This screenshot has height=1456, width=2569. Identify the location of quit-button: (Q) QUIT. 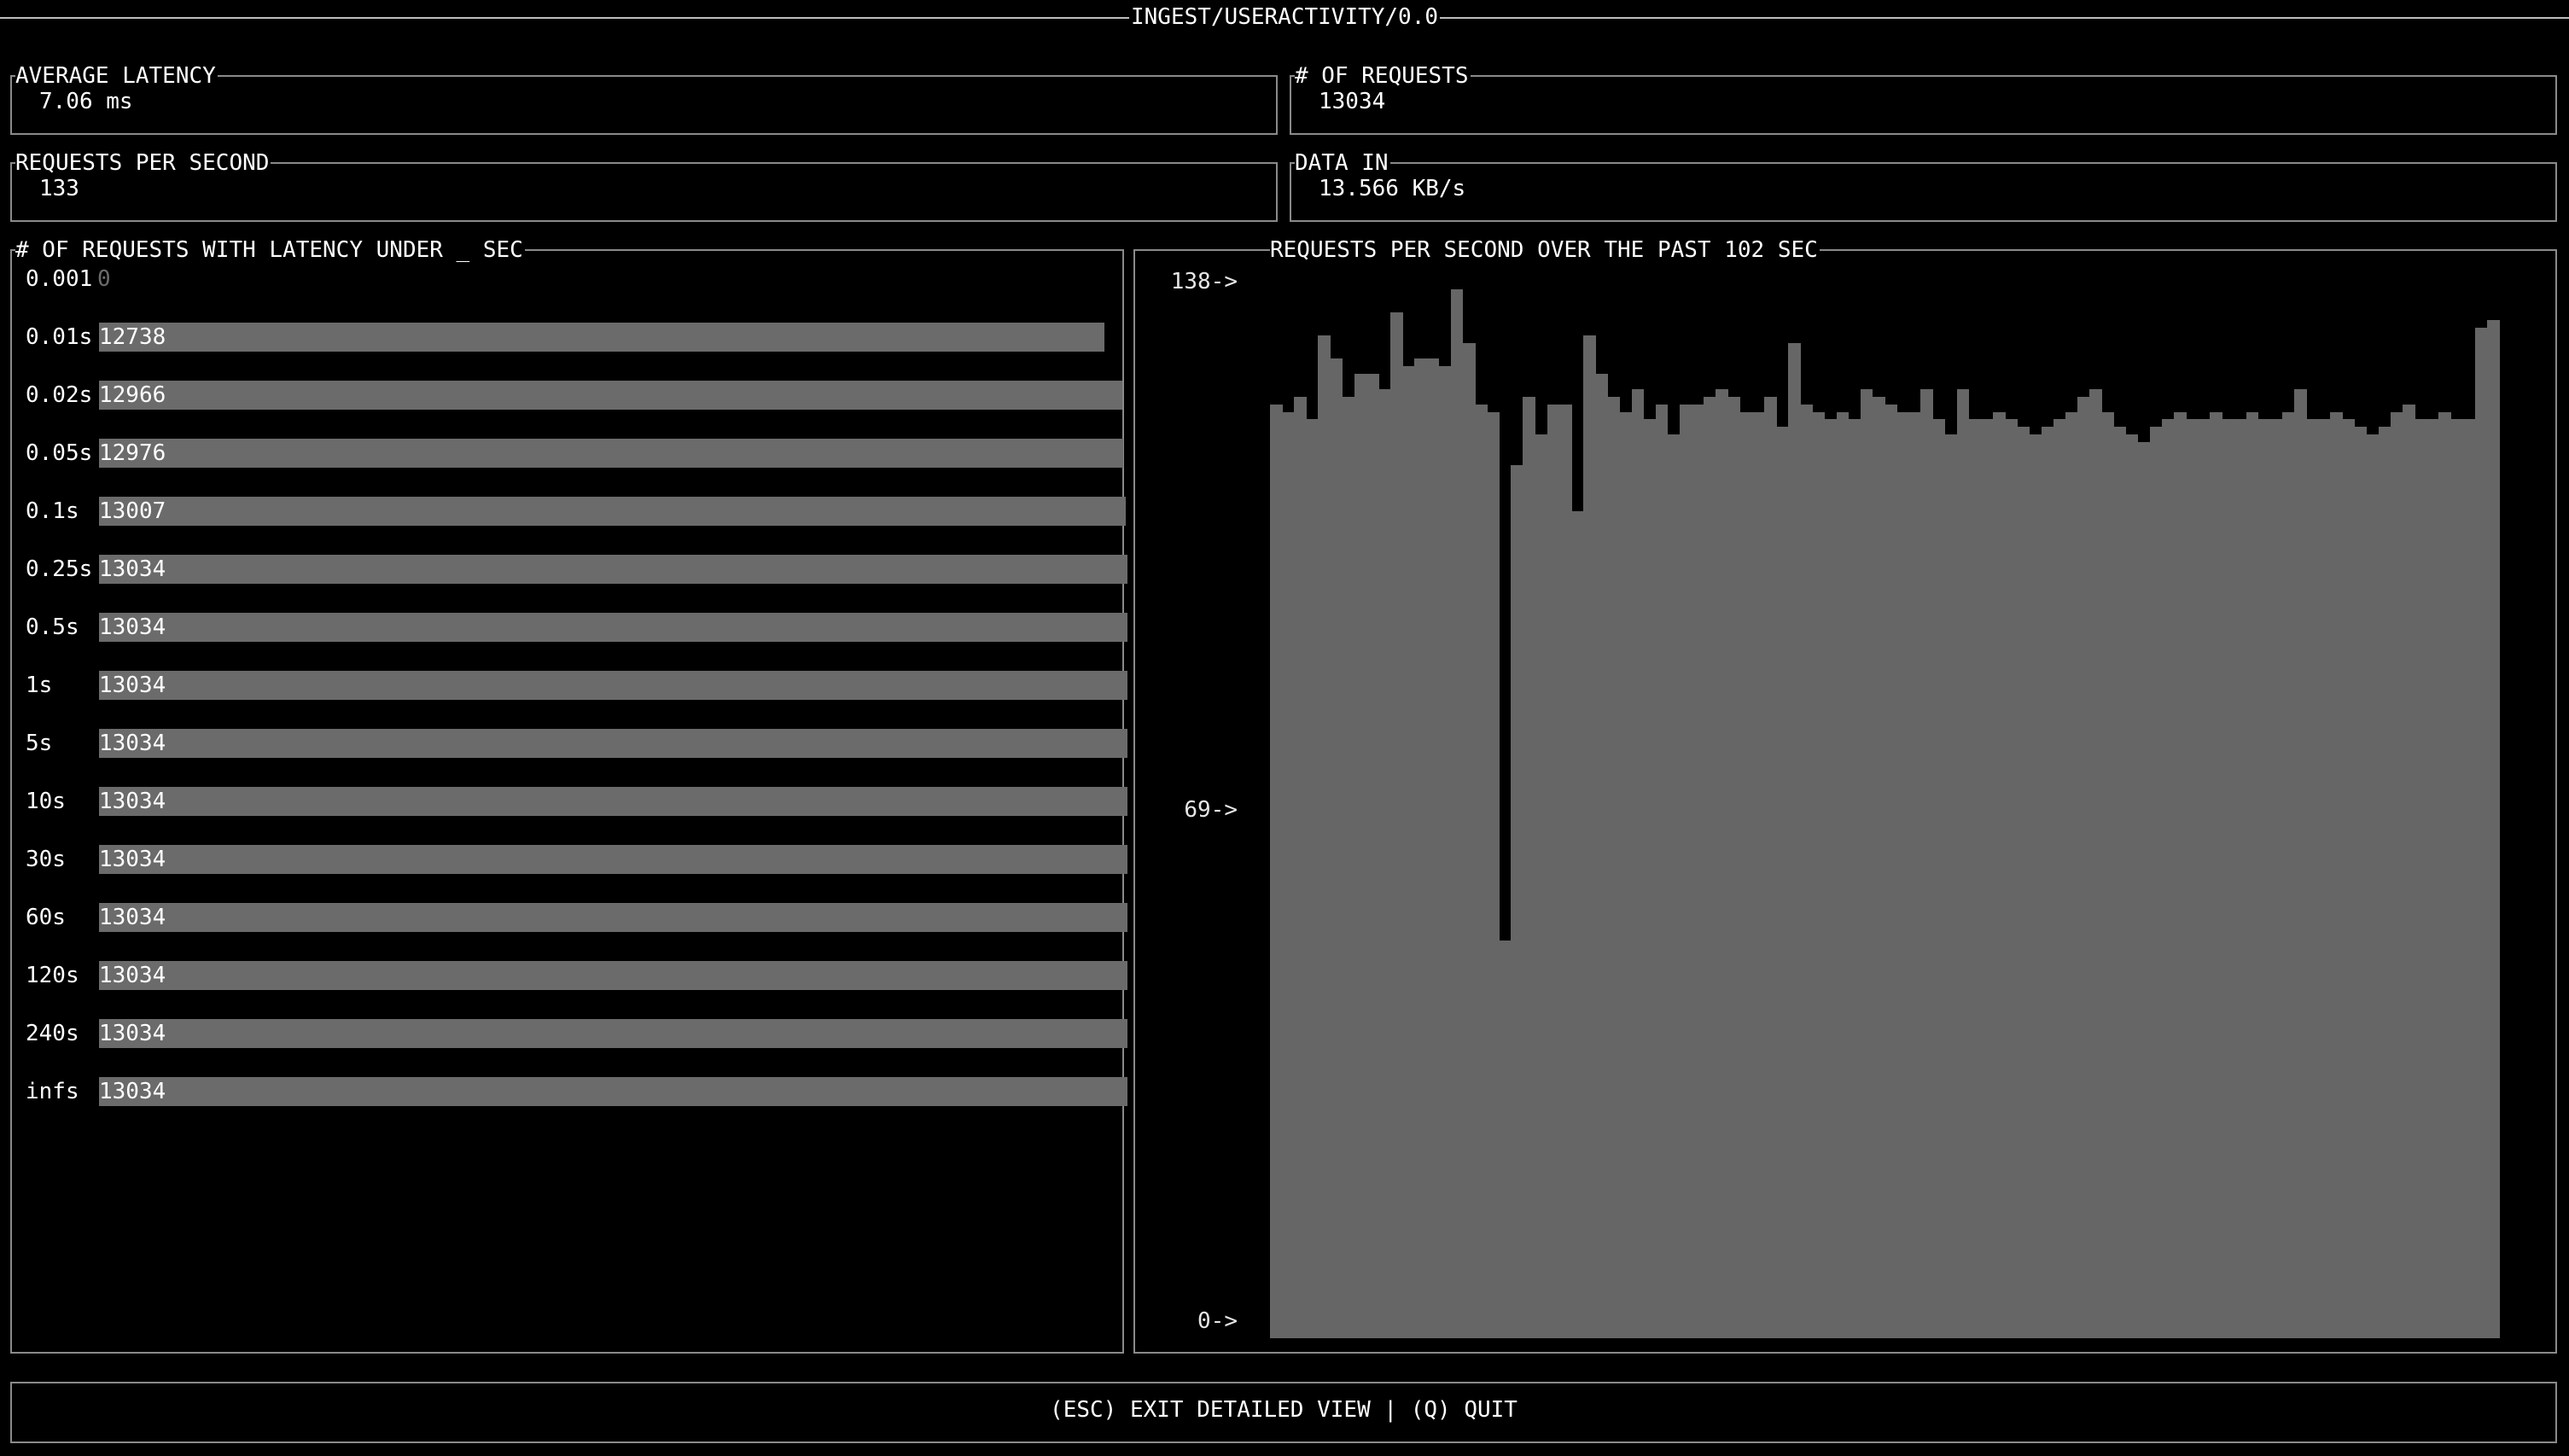
(1465, 1410).